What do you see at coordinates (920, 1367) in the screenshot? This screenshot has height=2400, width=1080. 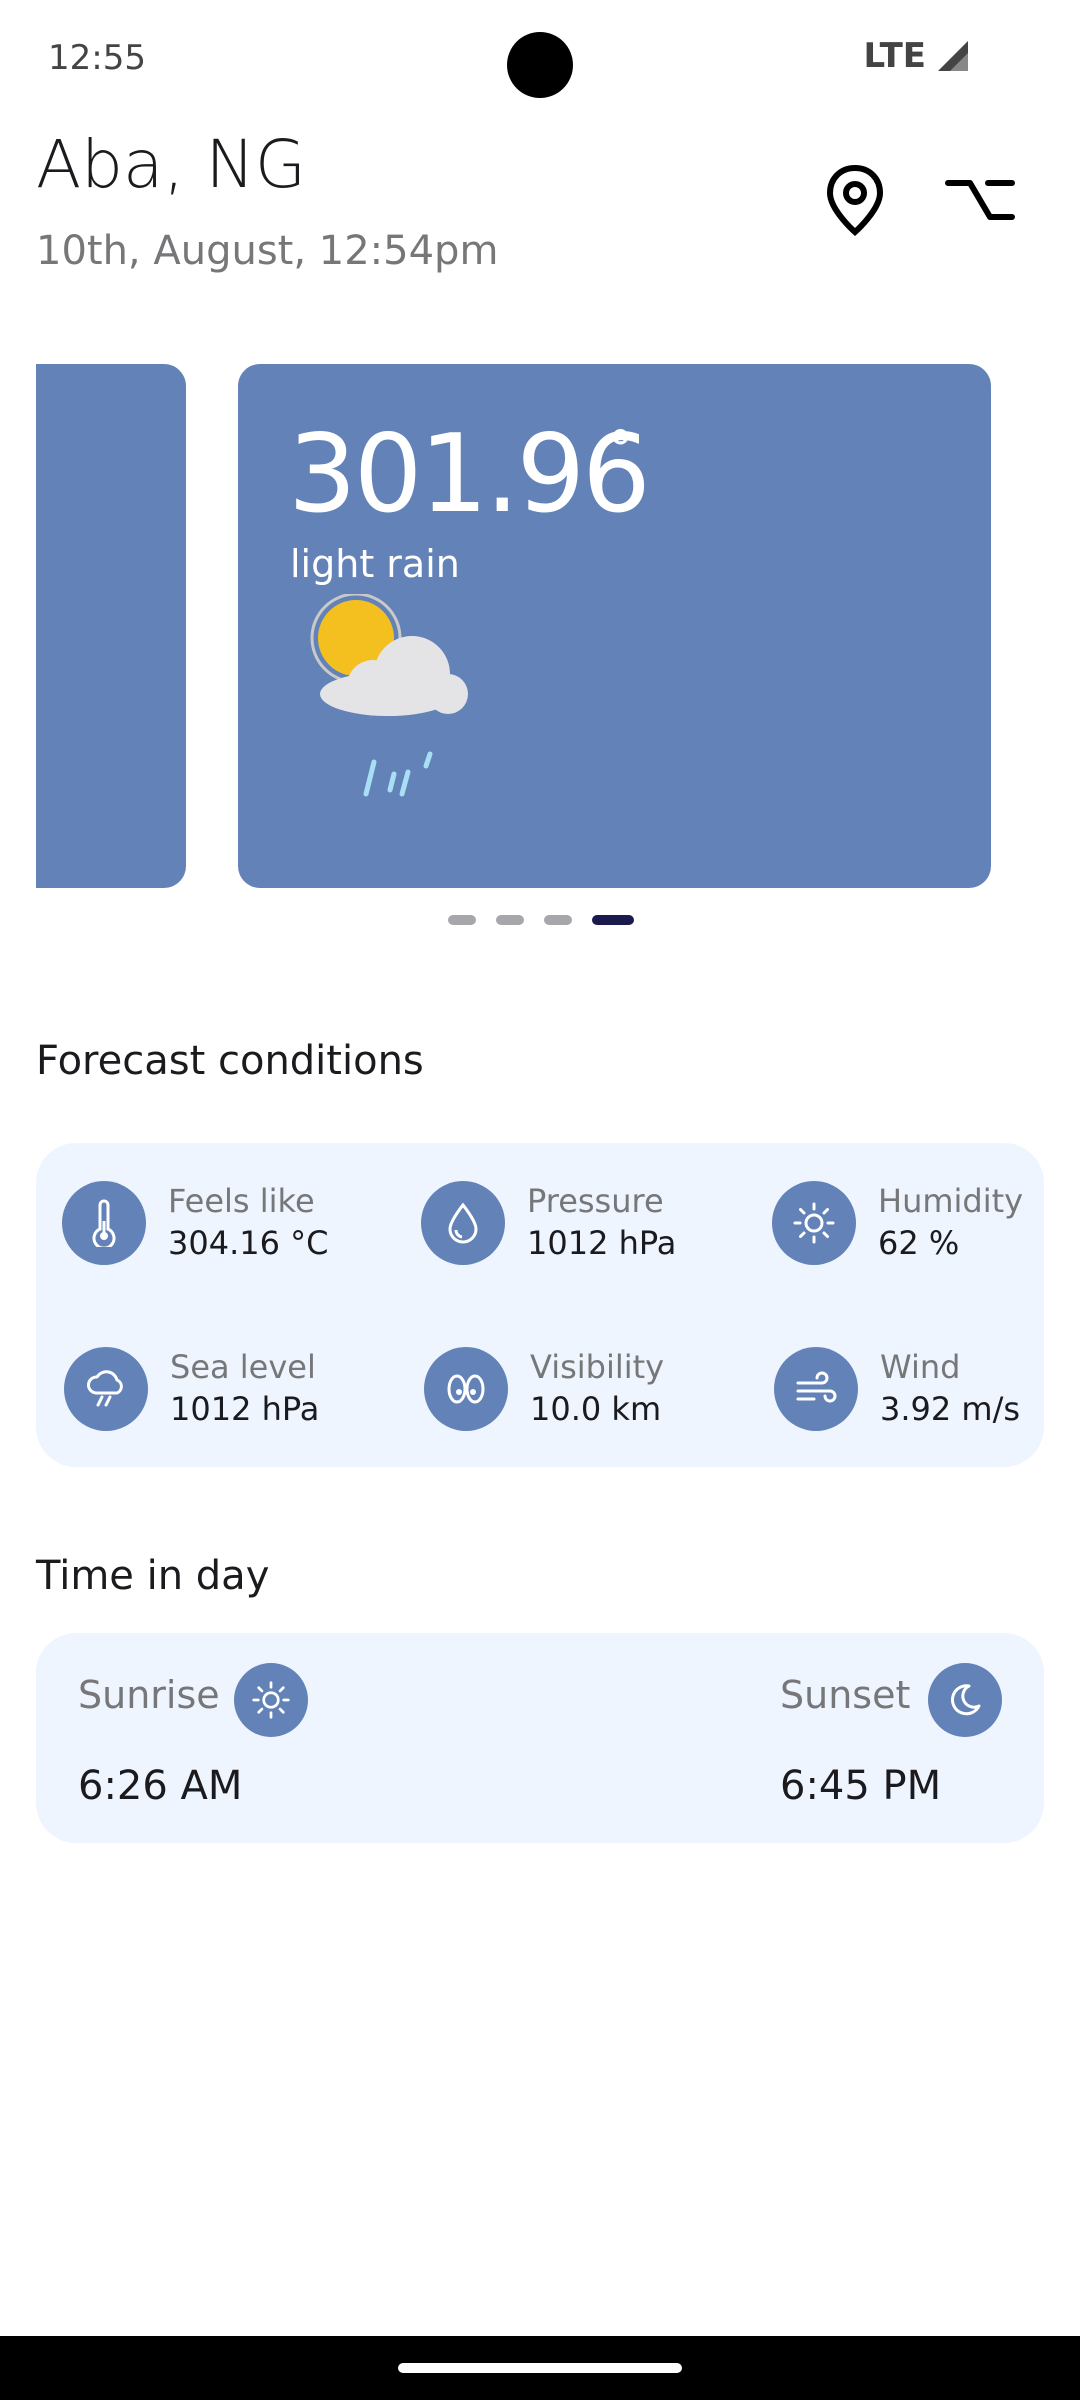 I see `wind-label: Wind` at bounding box center [920, 1367].